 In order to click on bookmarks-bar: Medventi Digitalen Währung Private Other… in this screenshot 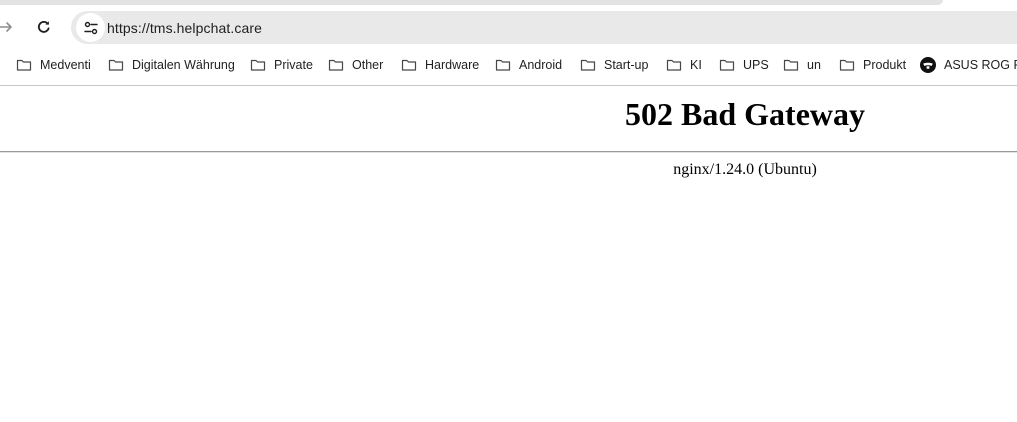, I will do `click(508, 65)`.